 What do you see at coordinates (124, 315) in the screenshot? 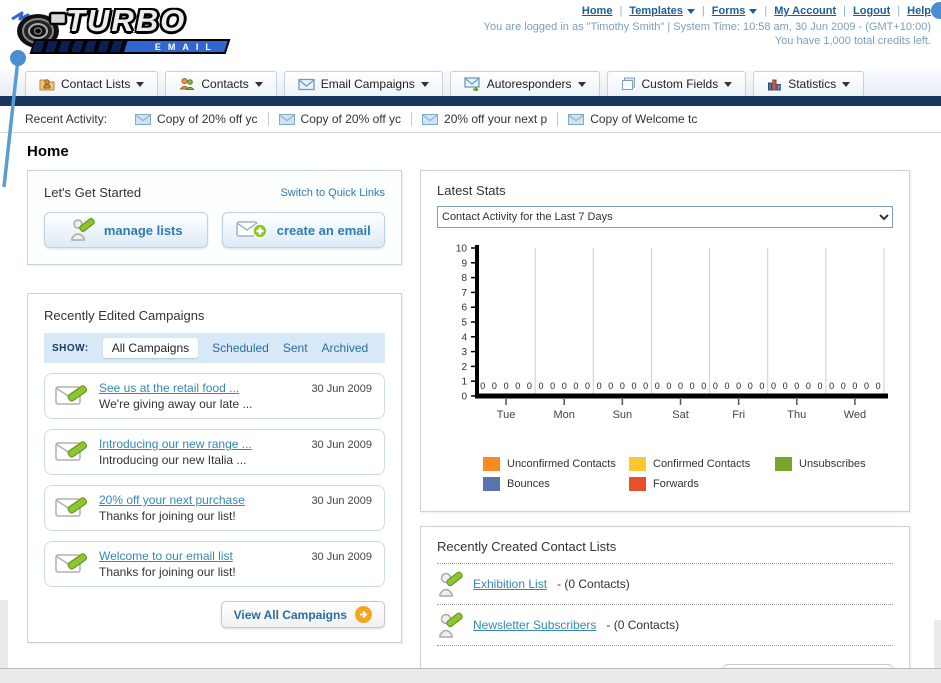
I see `campaigns-panel-title: Recently Edited Campaigns` at bounding box center [124, 315].